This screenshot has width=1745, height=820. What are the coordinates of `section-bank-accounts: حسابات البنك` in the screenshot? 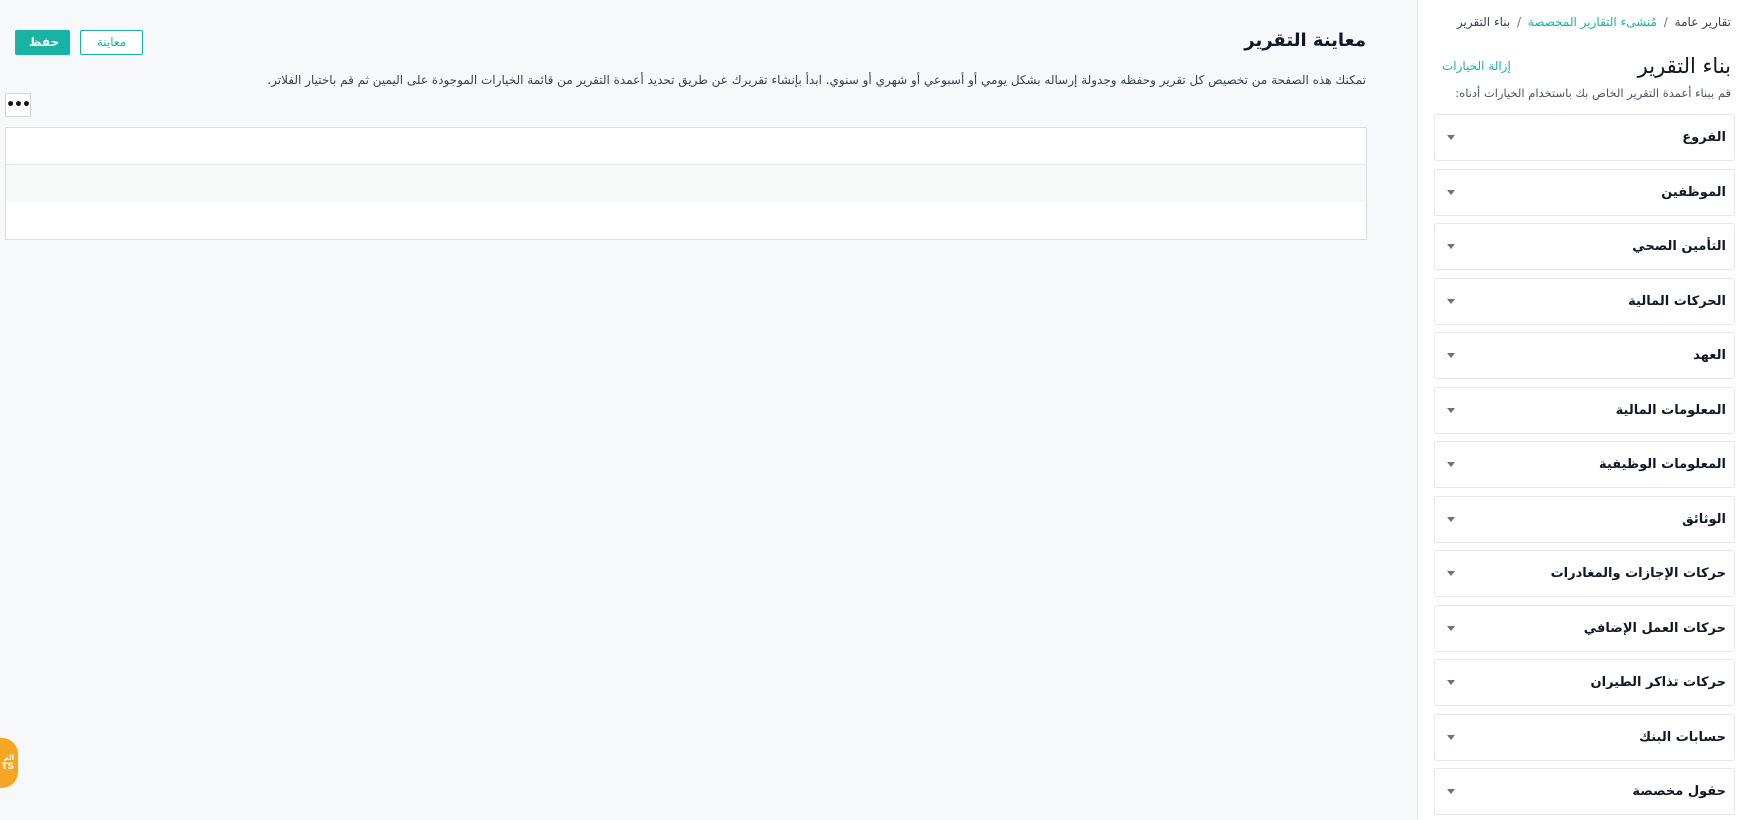 It's located at (1584, 737).